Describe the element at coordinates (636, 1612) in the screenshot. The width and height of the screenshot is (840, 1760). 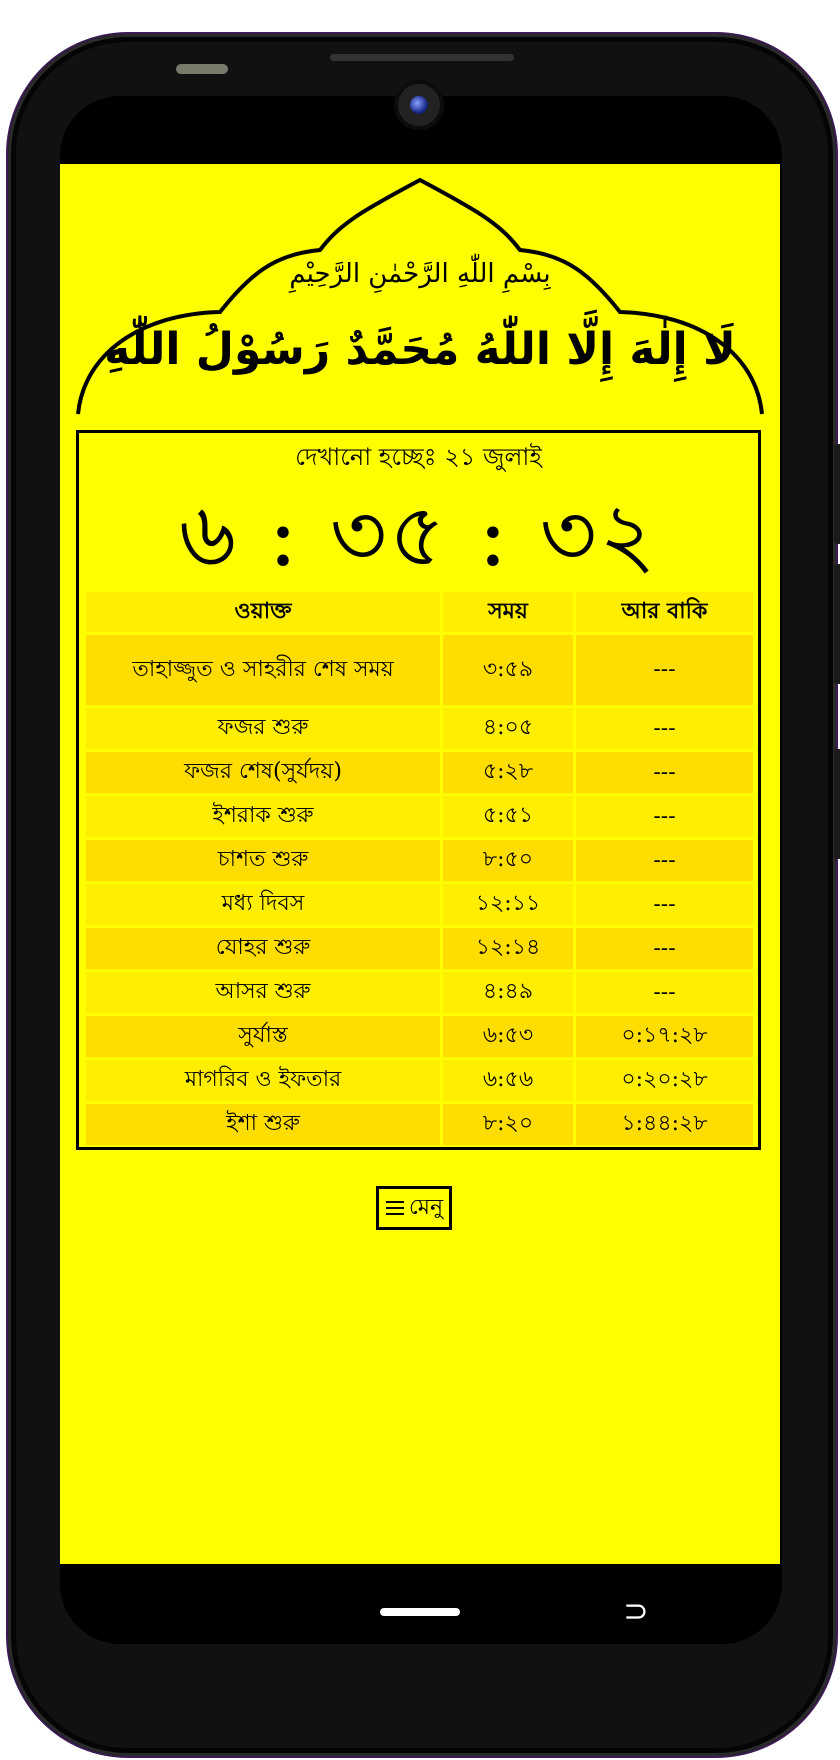
I see `back-icon: ⊃` at that location.